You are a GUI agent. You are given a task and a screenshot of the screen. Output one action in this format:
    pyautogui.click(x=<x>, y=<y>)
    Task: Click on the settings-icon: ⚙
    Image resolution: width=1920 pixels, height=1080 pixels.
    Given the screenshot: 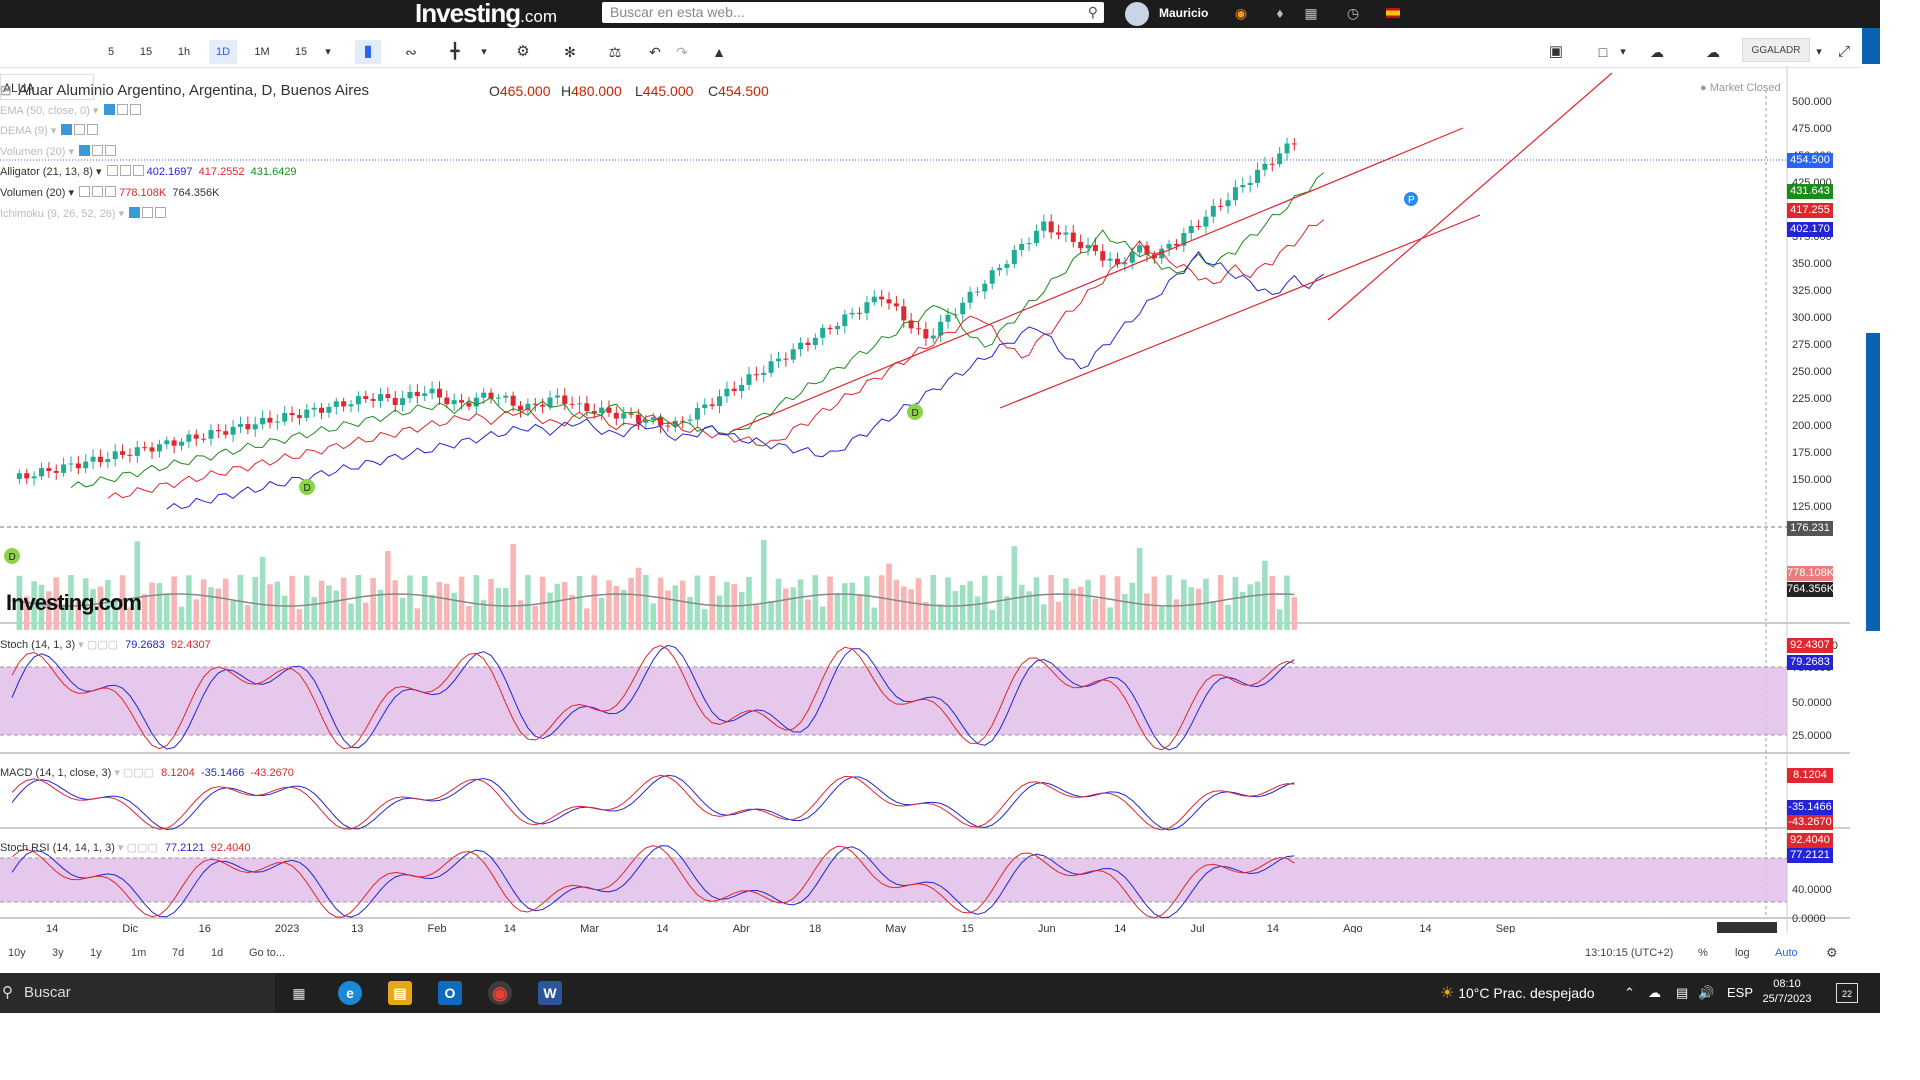 What is the action you would take?
    pyautogui.click(x=1832, y=953)
    